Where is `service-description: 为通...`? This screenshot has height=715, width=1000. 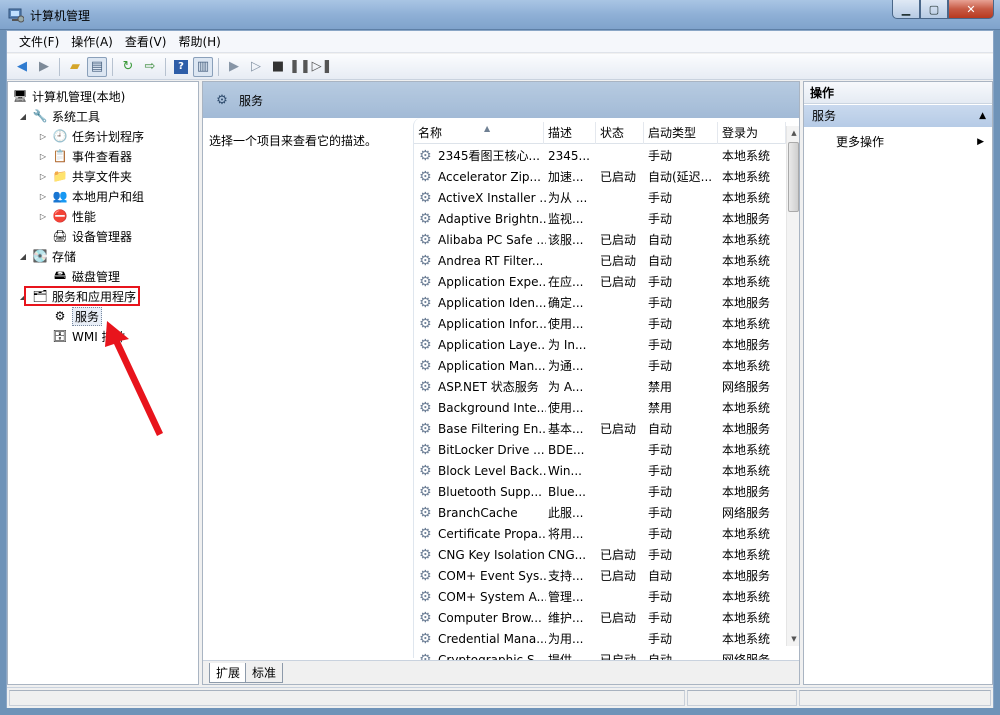
service-description: 为通... is located at coordinates (566, 366).